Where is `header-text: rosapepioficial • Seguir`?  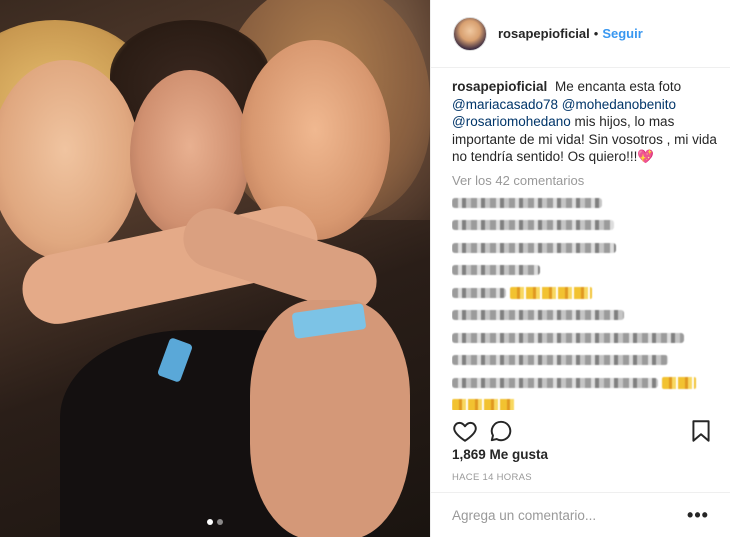
header-text: rosapepioficial • Seguir is located at coordinates (570, 33).